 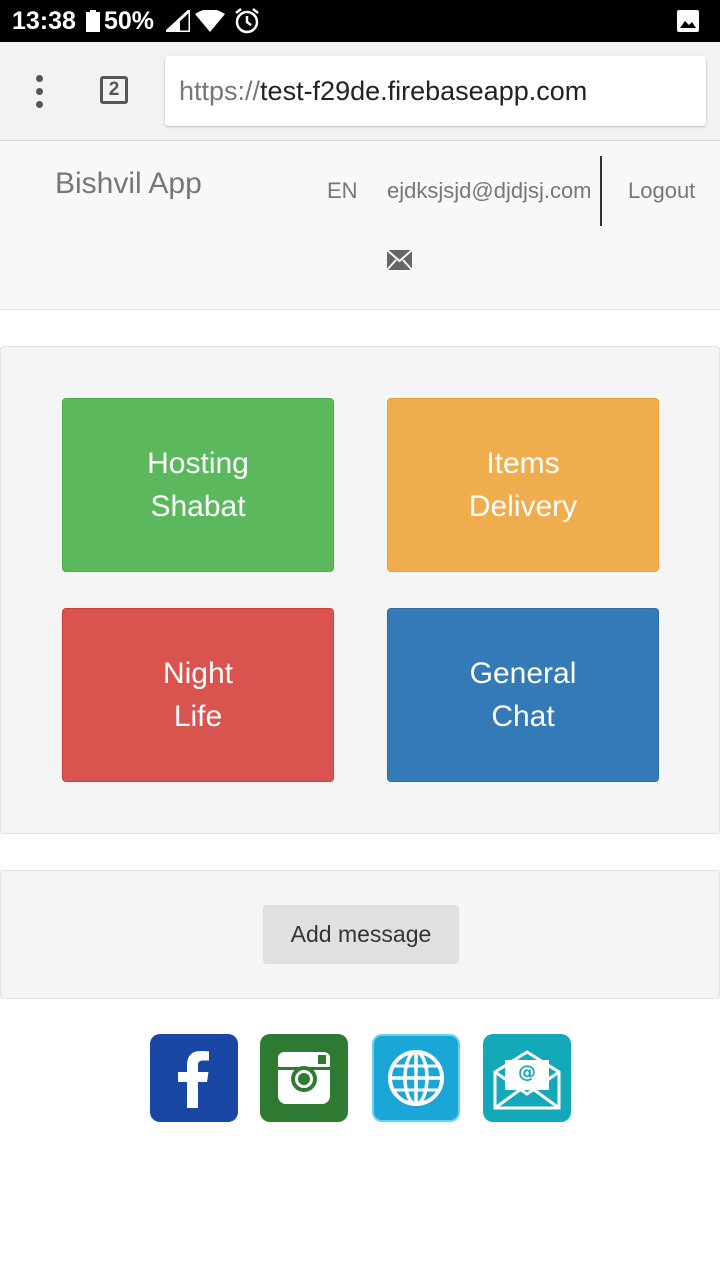 I want to click on battery-percent: 50%, so click(x=129, y=21).